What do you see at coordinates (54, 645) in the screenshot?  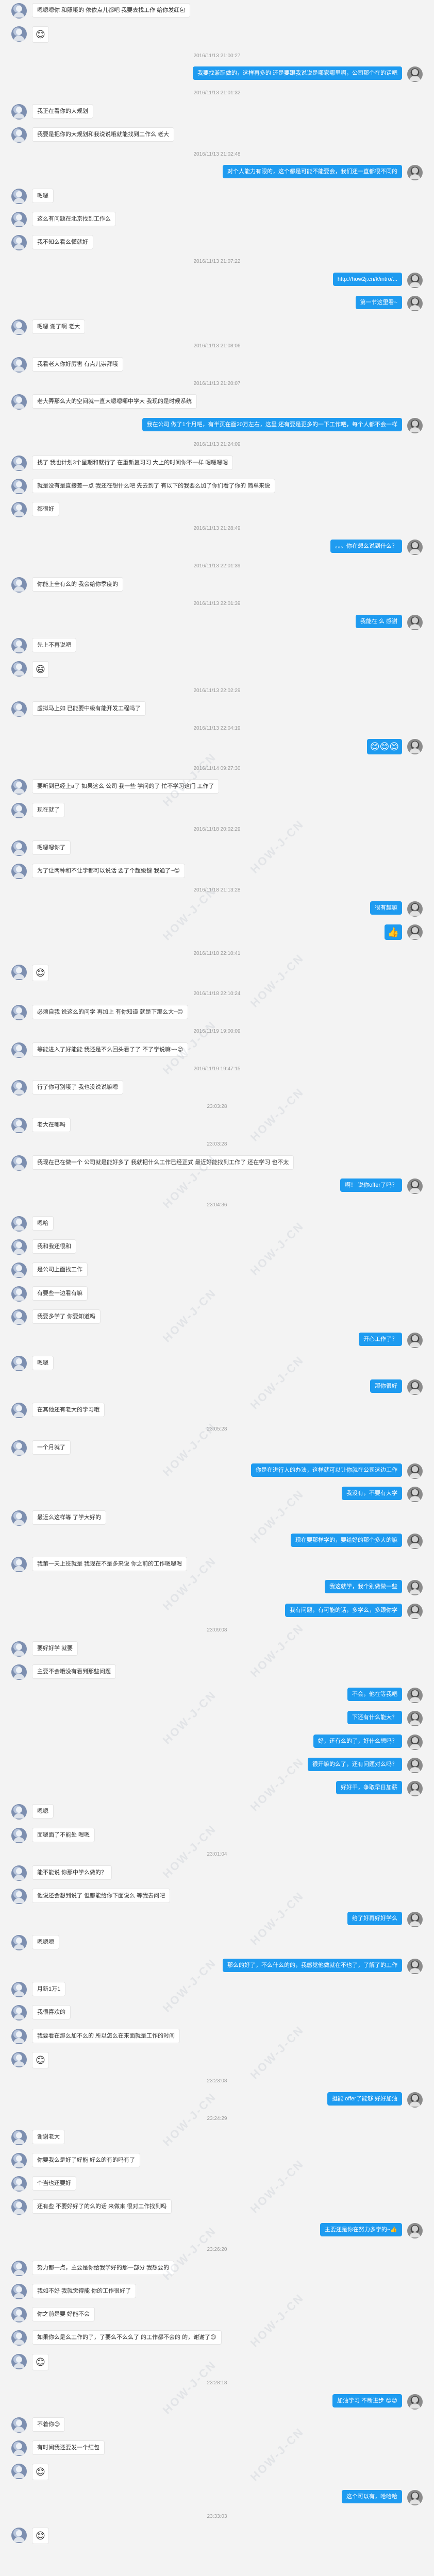 I see `message-bubble: 先上不再说吧` at bounding box center [54, 645].